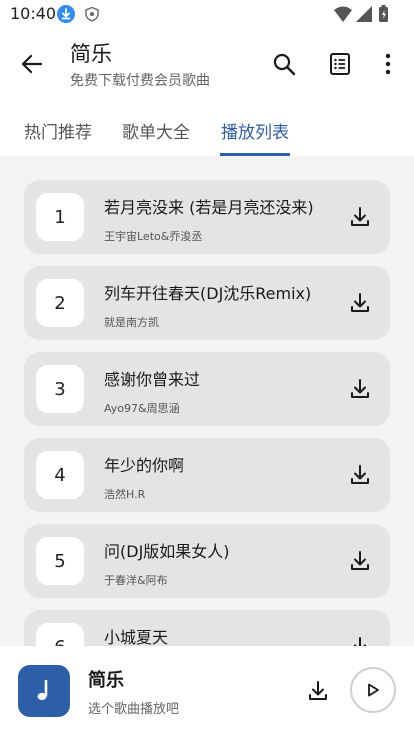 The width and height of the screenshot is (414, 736). I want to click on track-number: 1, so click(60, 217).